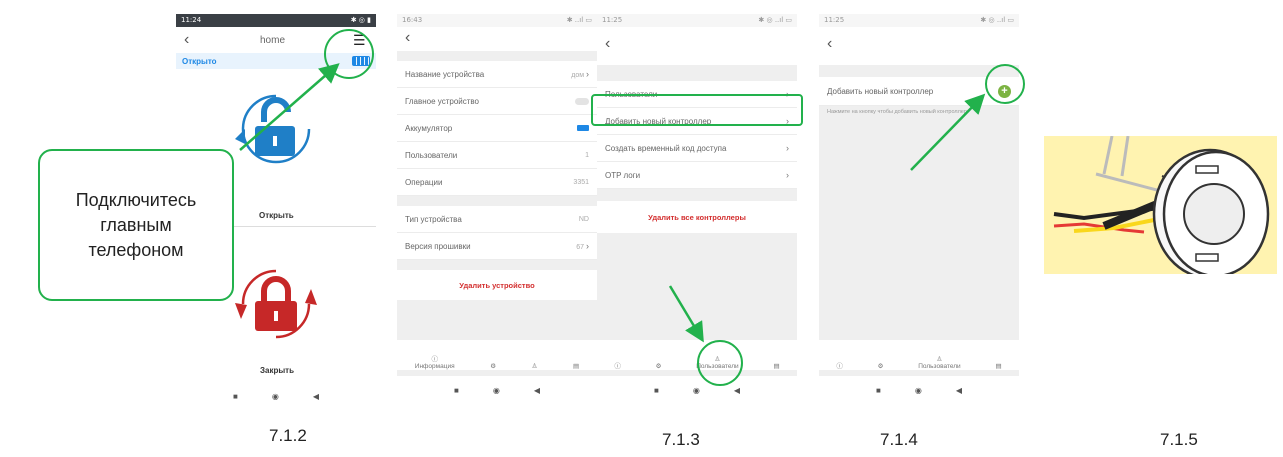 This screenshot has width=1283, height=457. Describe the element at coordinates (681, 439) in the screenshot. I see `caption-7-1-3: 7.1.3` at that location.